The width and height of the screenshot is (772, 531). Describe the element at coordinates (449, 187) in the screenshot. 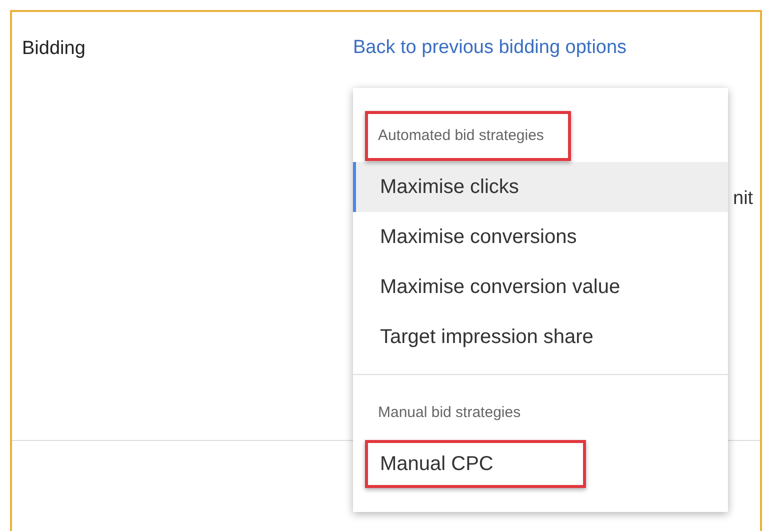

I see `item-label: Maximise clicks` at that location.